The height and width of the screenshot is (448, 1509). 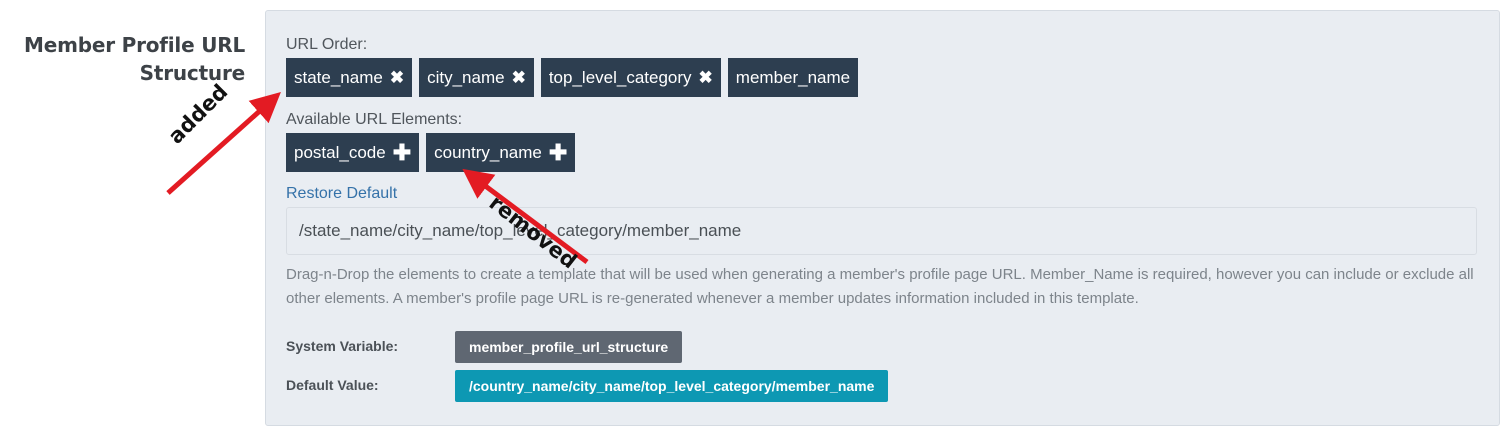 What do you see at coordinates (488, 152) in the screenshot?
I see `available-element-chip-label: country_name` at bounding box center [488, 152].